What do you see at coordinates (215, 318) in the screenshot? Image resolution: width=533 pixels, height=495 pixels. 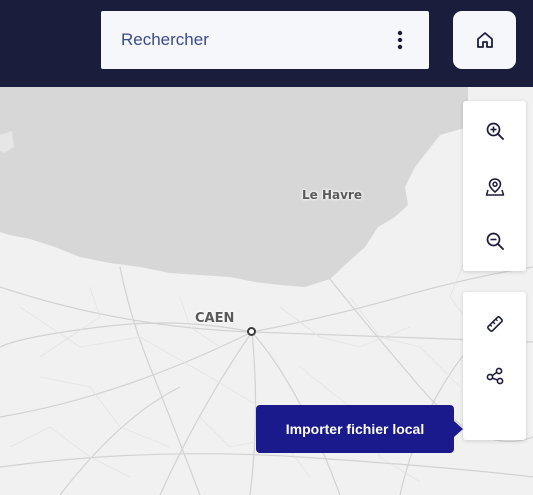 I see `place-label-caen: CAEN` at bounding box center [215, 318].